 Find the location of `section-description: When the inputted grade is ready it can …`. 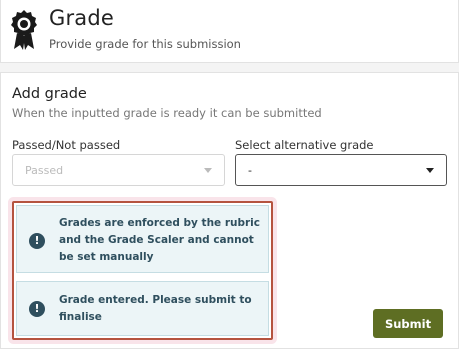

section-description: When the inputted grade is ready it can … is located at coordinates (167, 113).